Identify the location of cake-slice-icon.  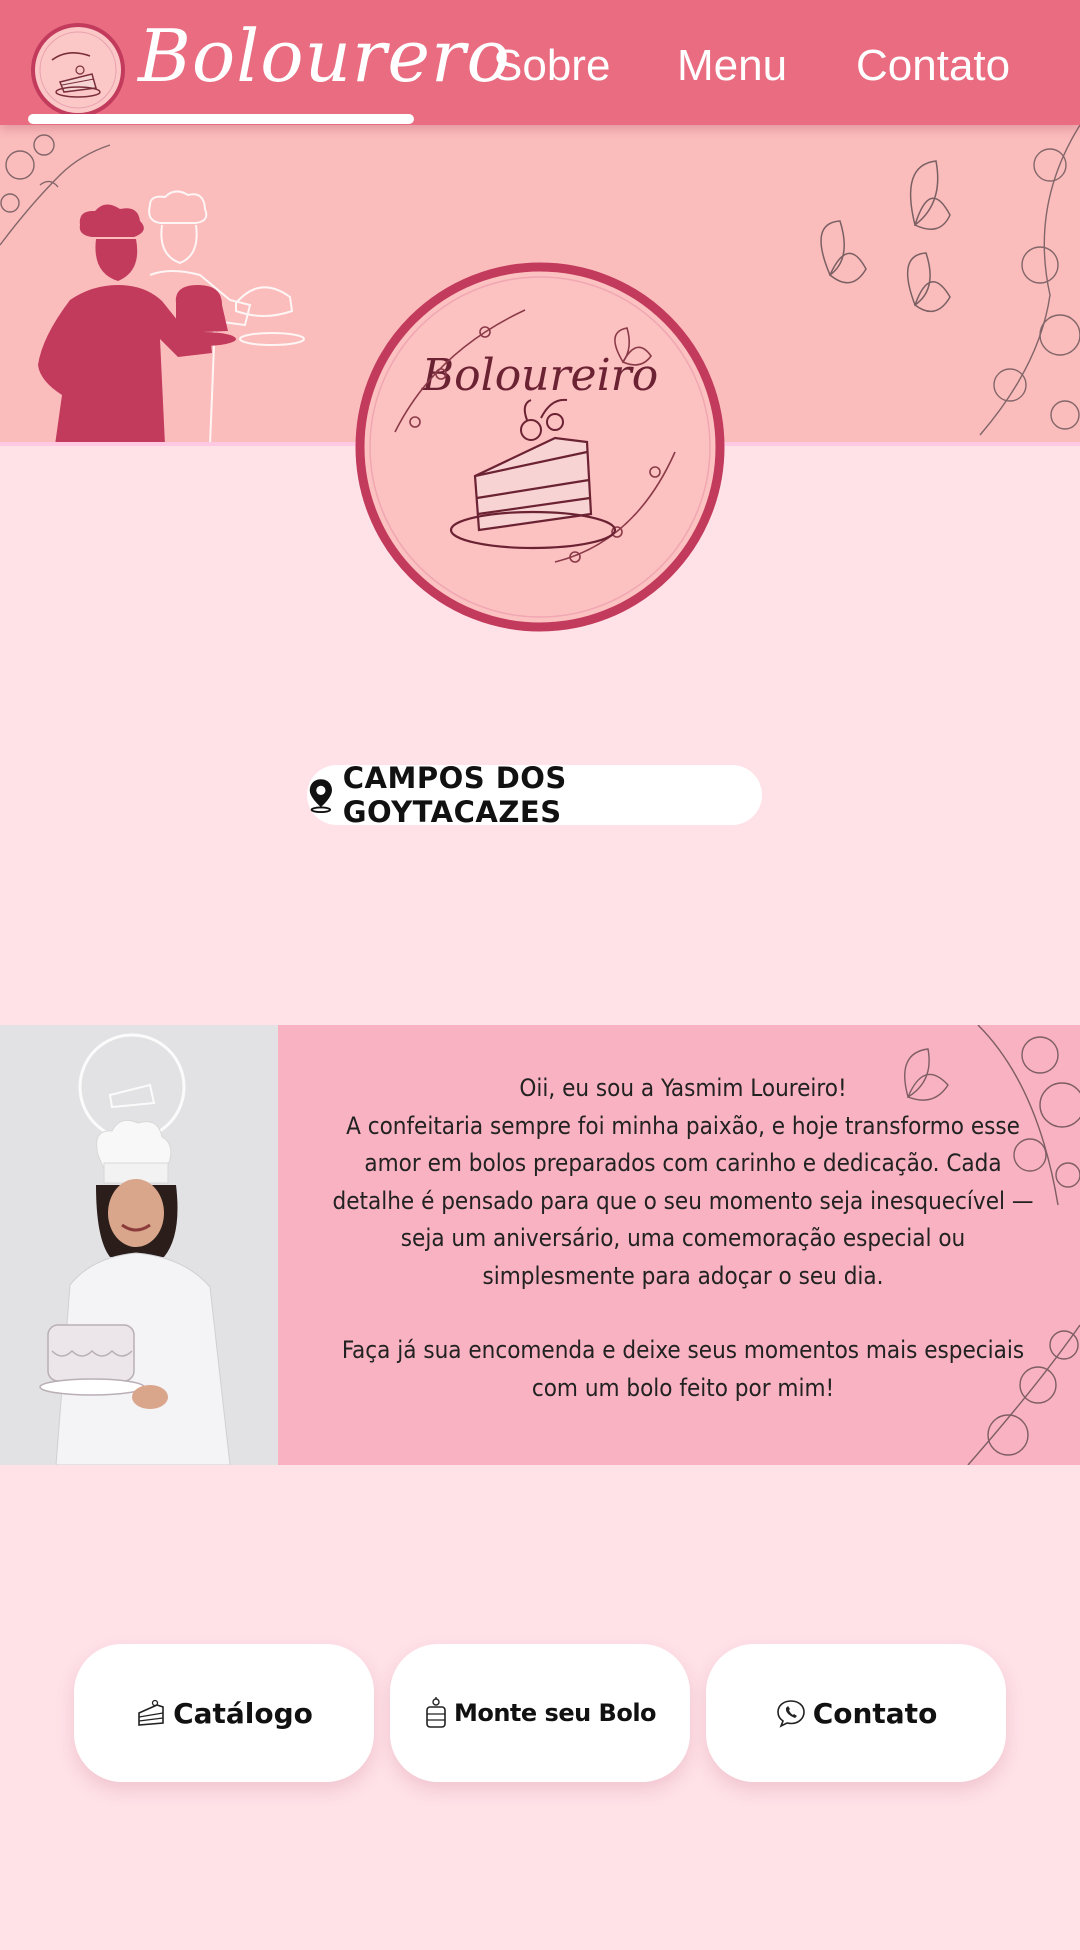
(151, 1712).